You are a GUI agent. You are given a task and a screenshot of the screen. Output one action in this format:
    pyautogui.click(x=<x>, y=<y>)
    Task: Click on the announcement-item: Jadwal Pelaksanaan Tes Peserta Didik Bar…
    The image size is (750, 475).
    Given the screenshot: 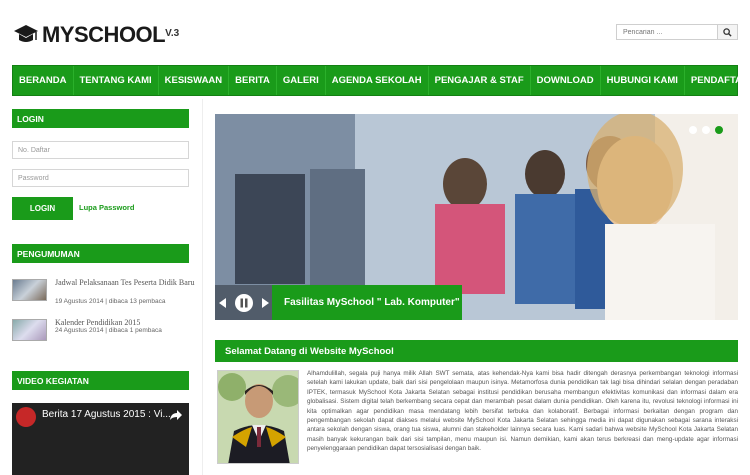 What is the action you would take?
    pyautogui.click(x=103, y=292)
    